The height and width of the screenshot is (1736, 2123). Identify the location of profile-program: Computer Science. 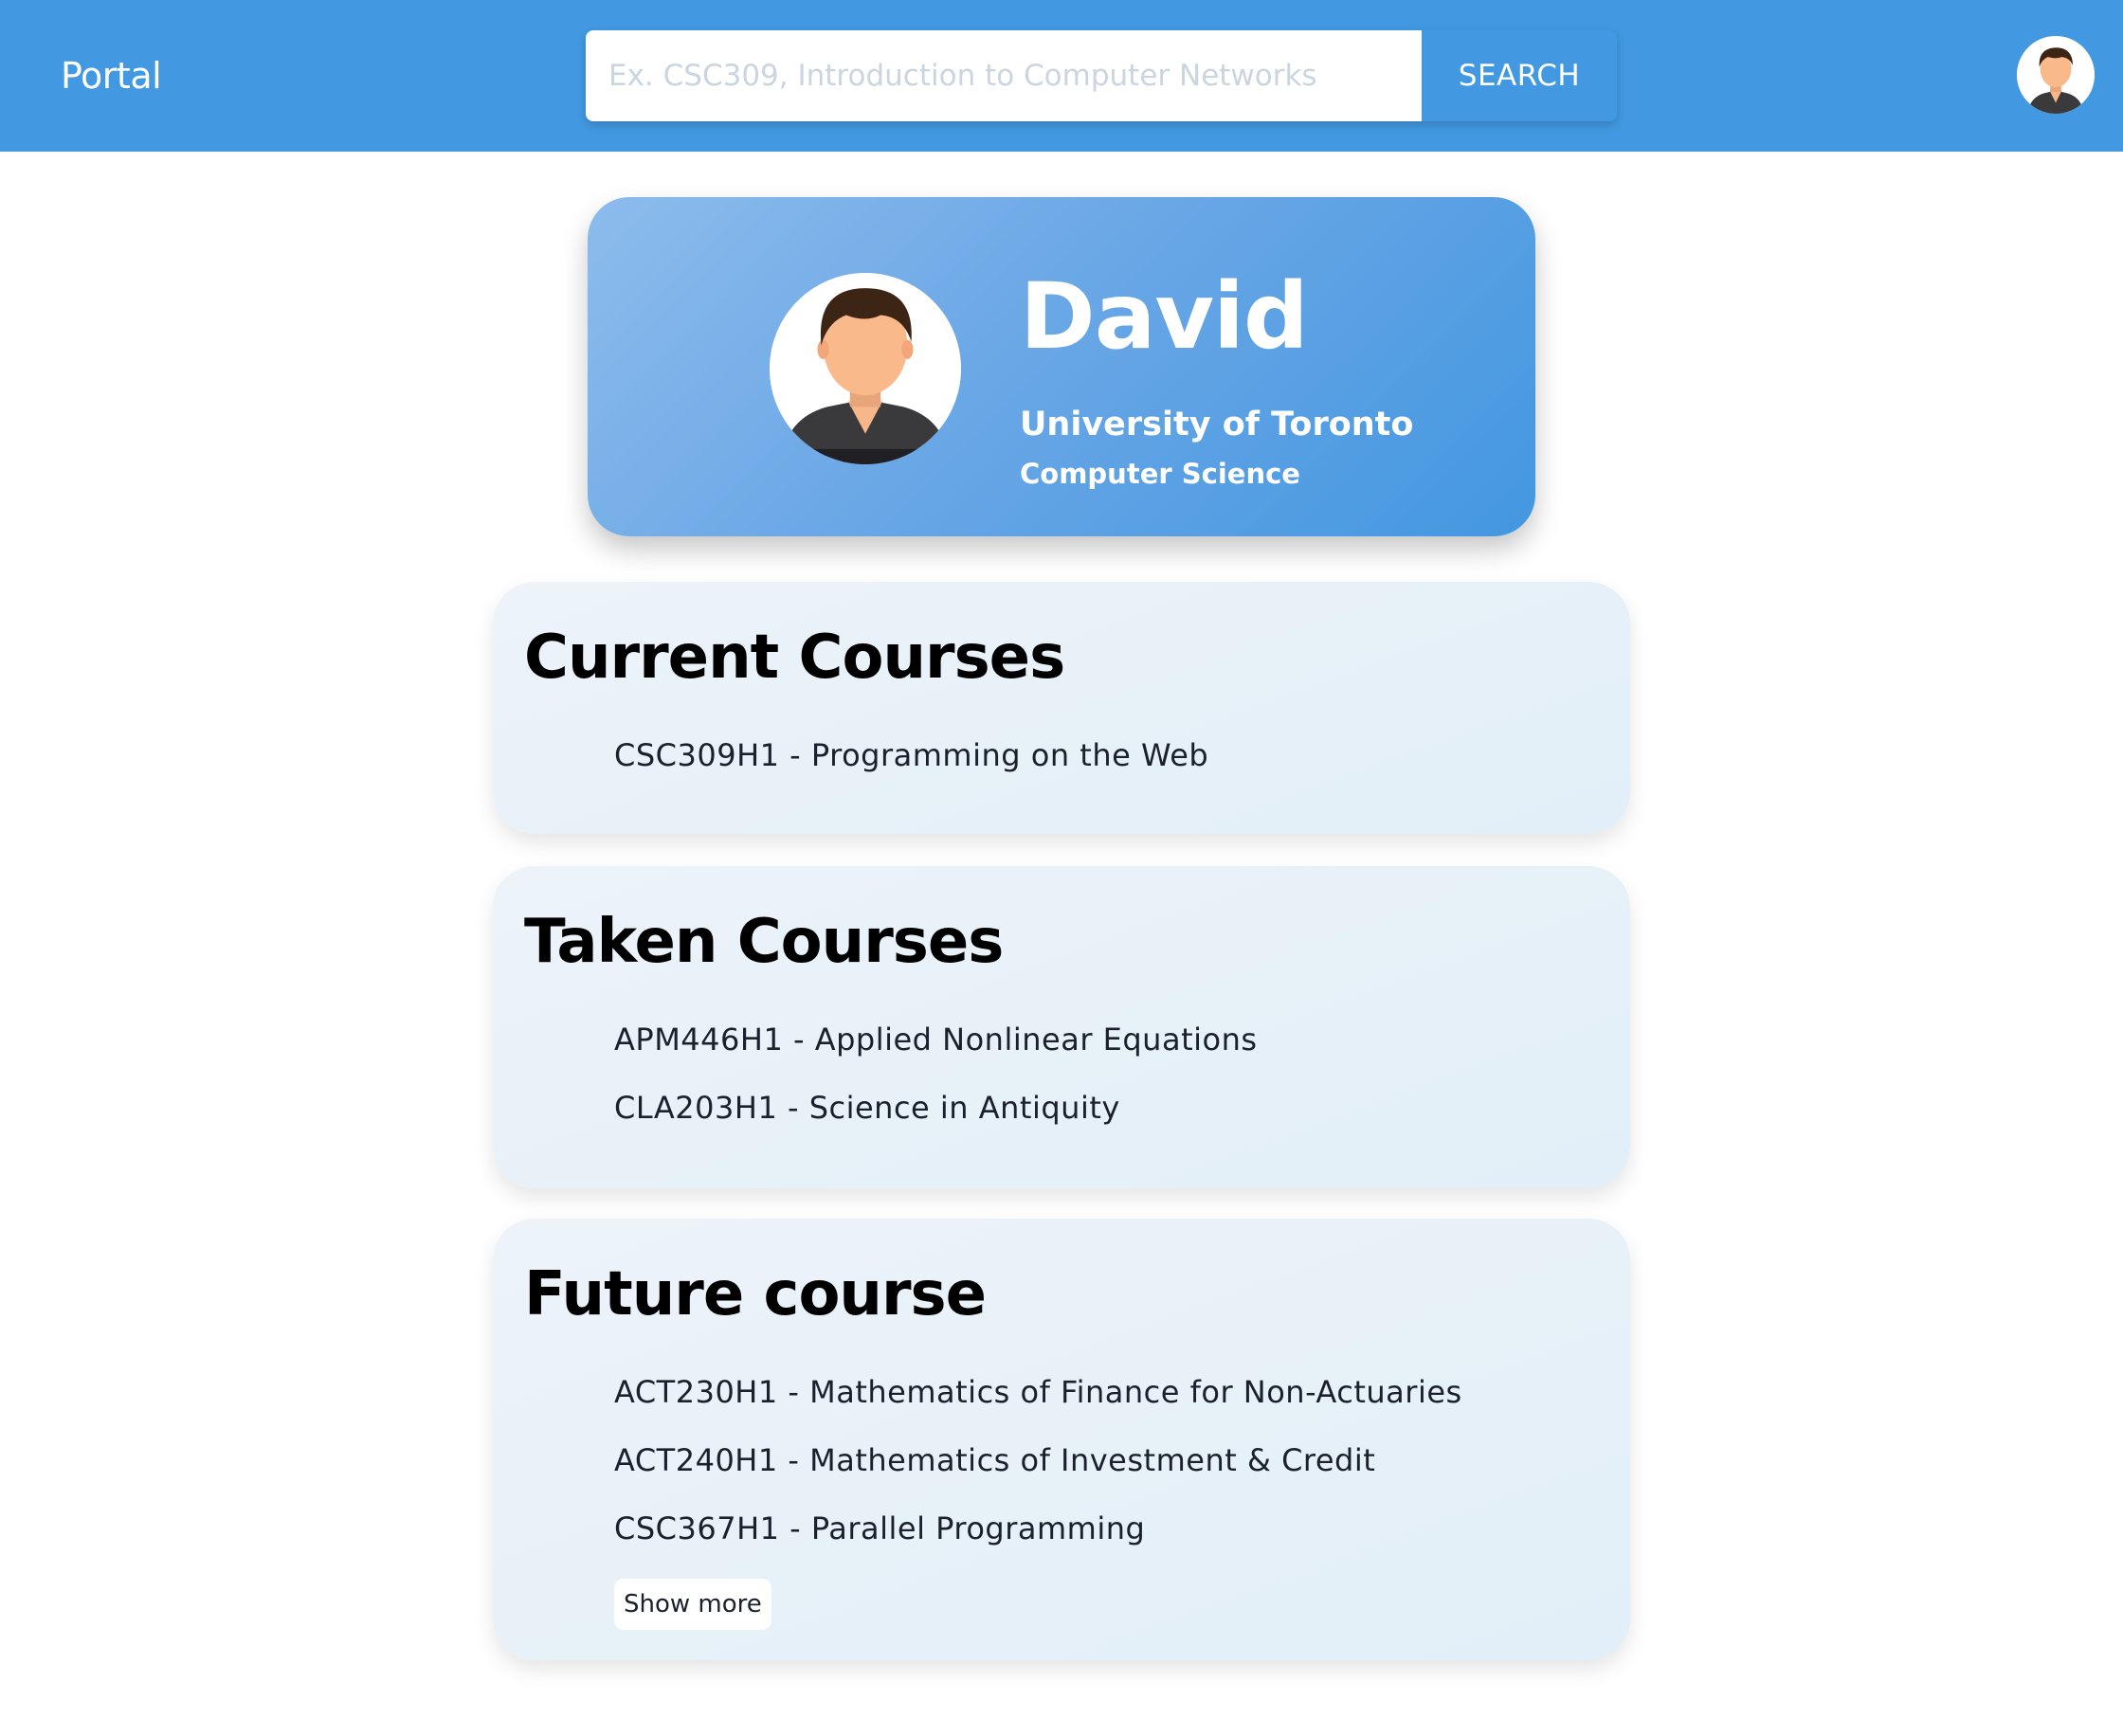
(1160, 474).